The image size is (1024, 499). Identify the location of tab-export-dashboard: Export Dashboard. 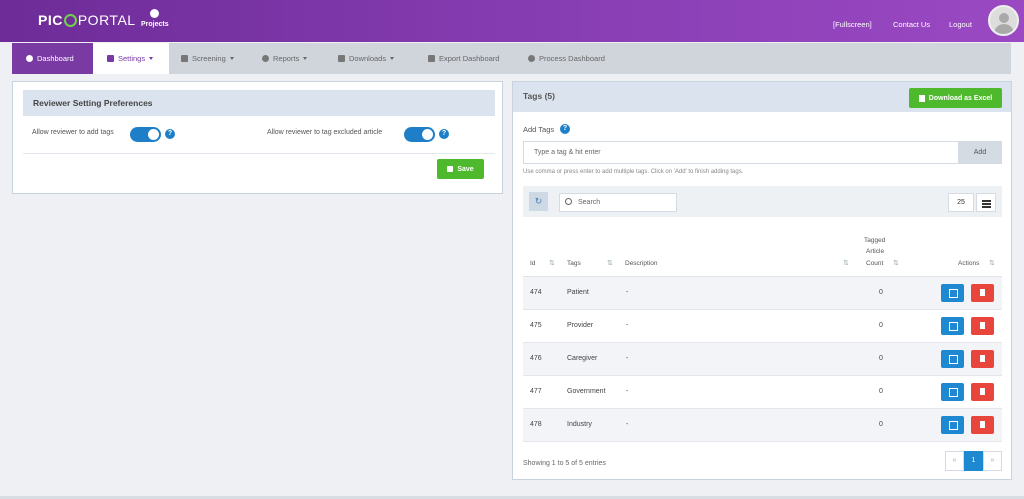
(463, 58).